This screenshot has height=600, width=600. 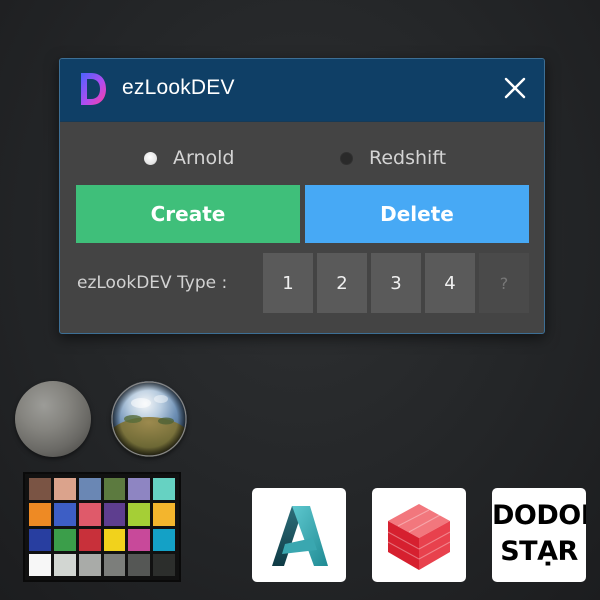 What do you see at coordinates (102, 527) in the screenshot?
I see `color-checker-chart` at bounding box center [102, 527].